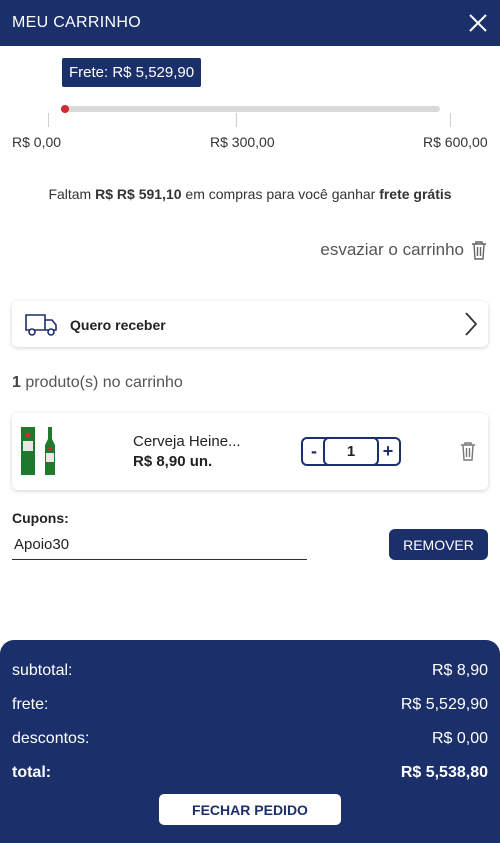  I want to click on freight-progress-dot, so click(65, 109).